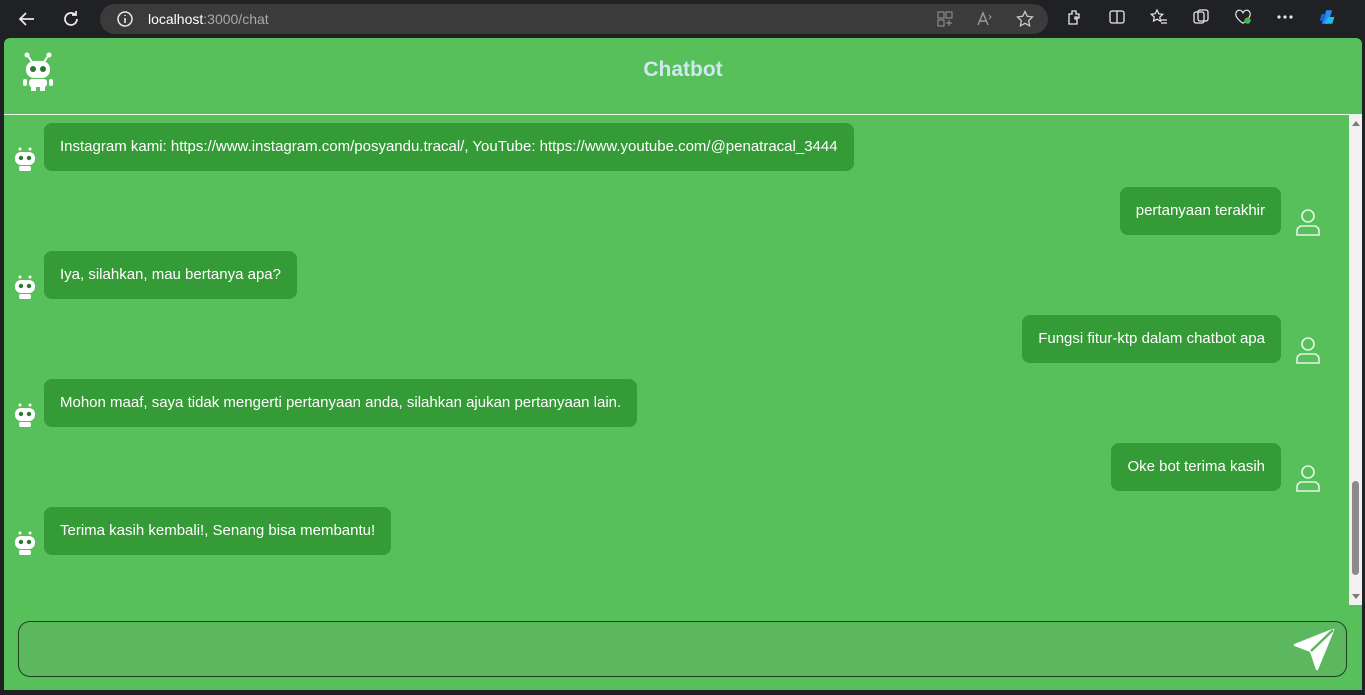 This screenshot has height=695, width=1365. I want to click on app-available-icon, so click(945, 19).